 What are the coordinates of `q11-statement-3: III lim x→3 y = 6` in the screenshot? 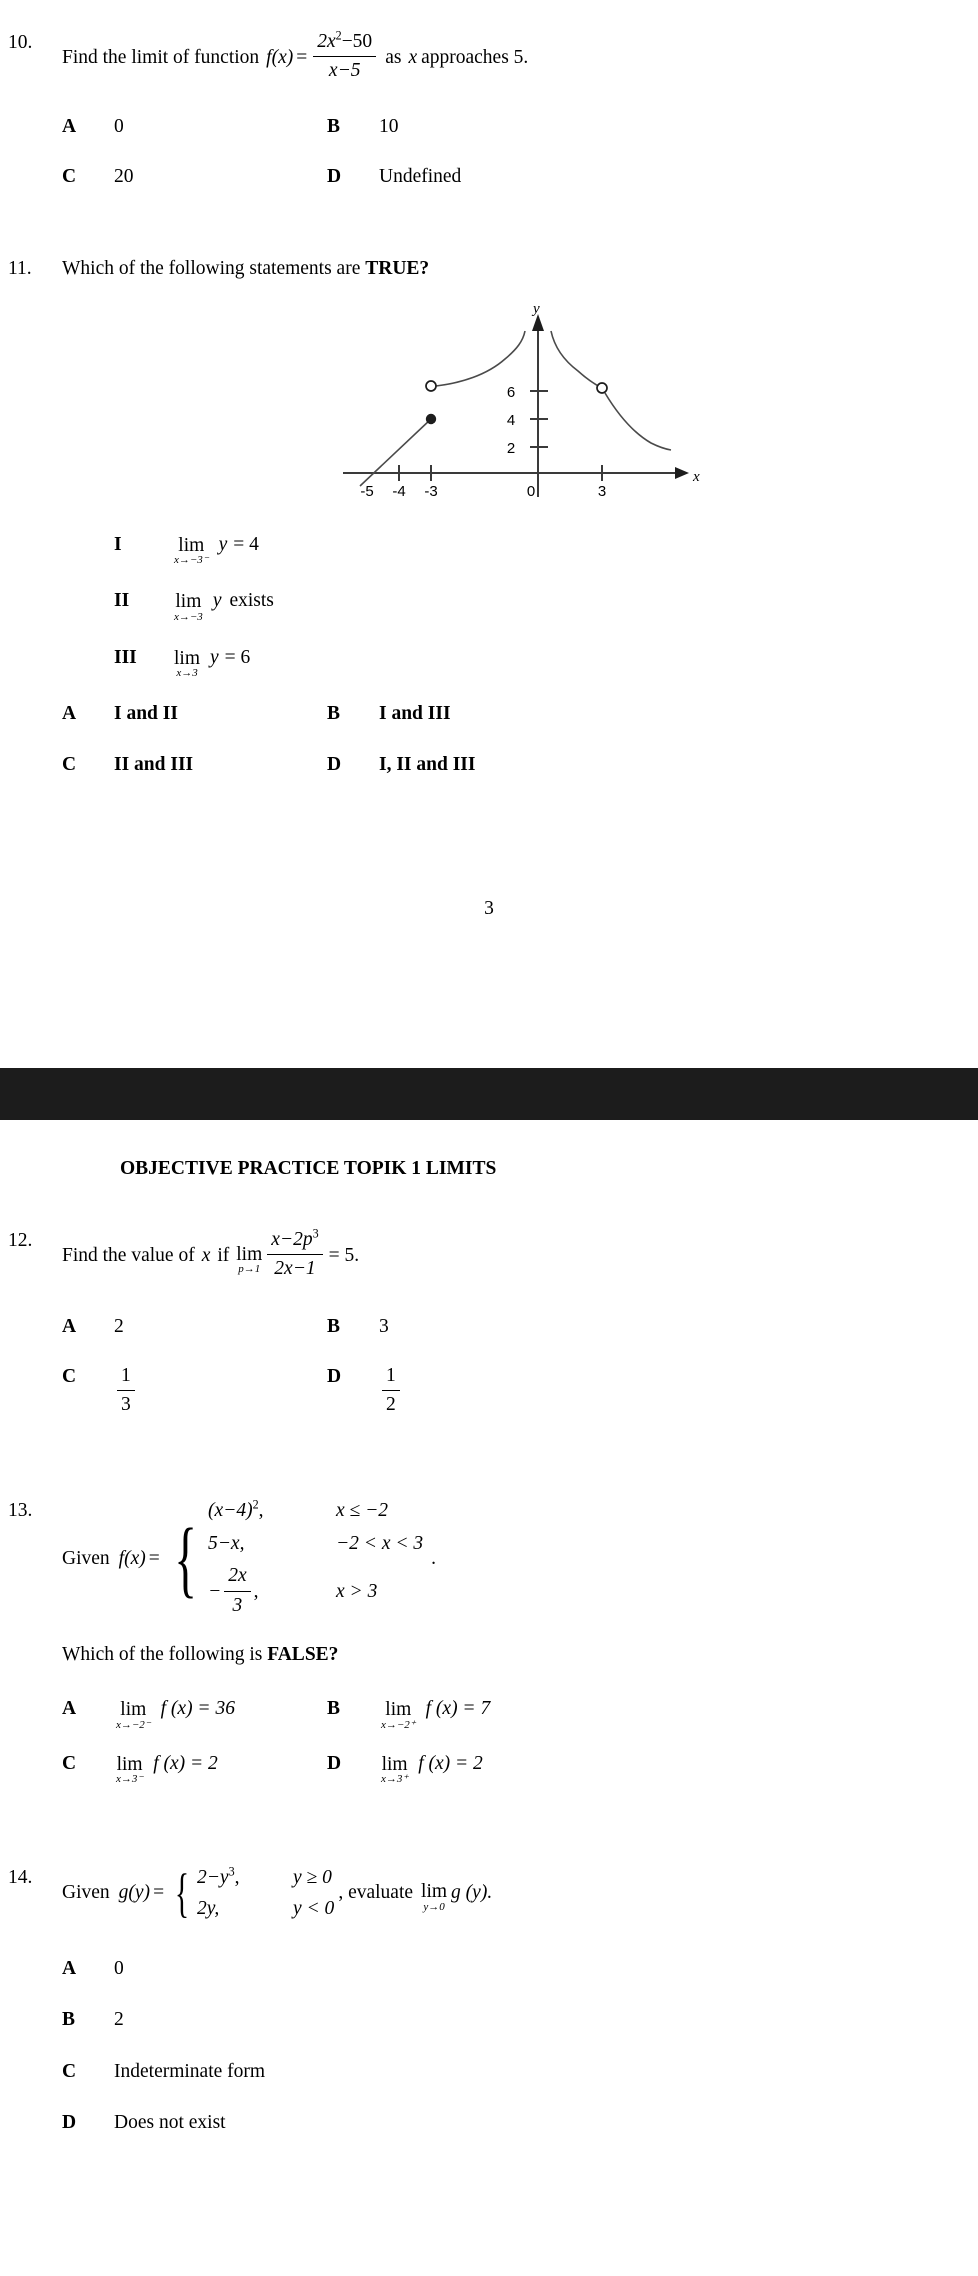 It's located at (546, 662).